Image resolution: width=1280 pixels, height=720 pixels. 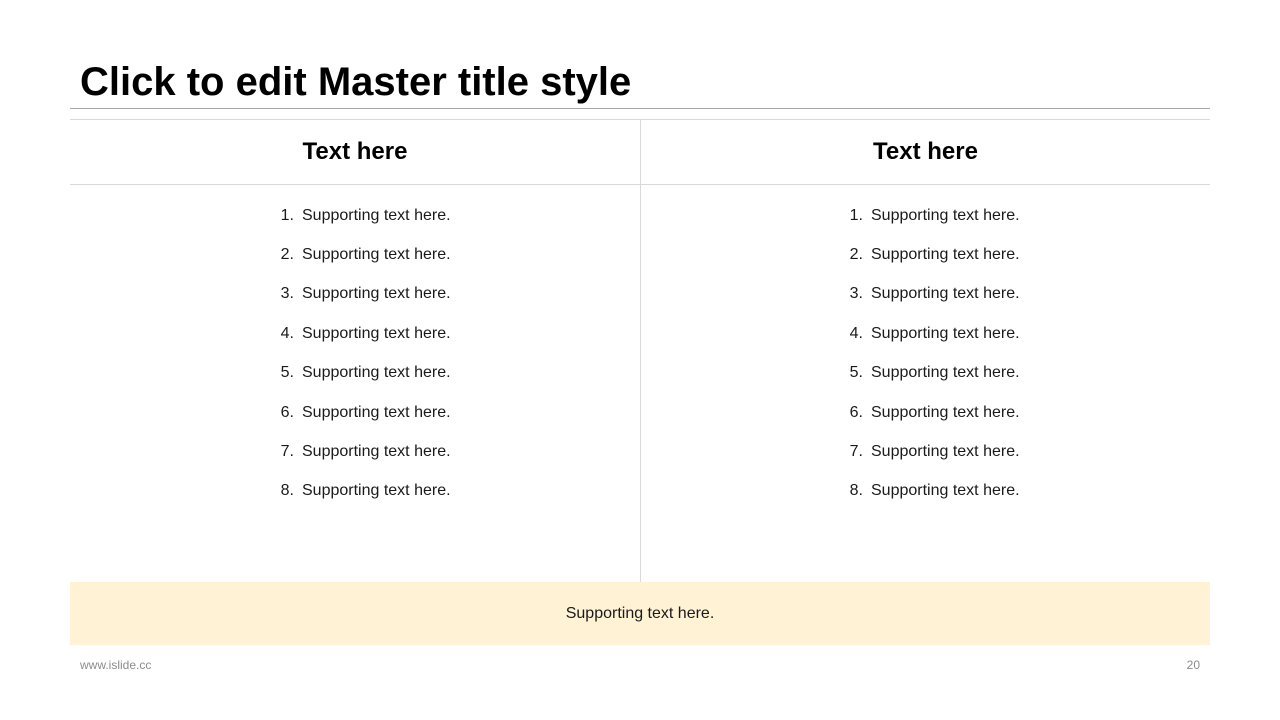 What do you see at coordinates (1193, 665) in the screenshot?
I see `page-number: 20` at bounding box center [1193, 665].